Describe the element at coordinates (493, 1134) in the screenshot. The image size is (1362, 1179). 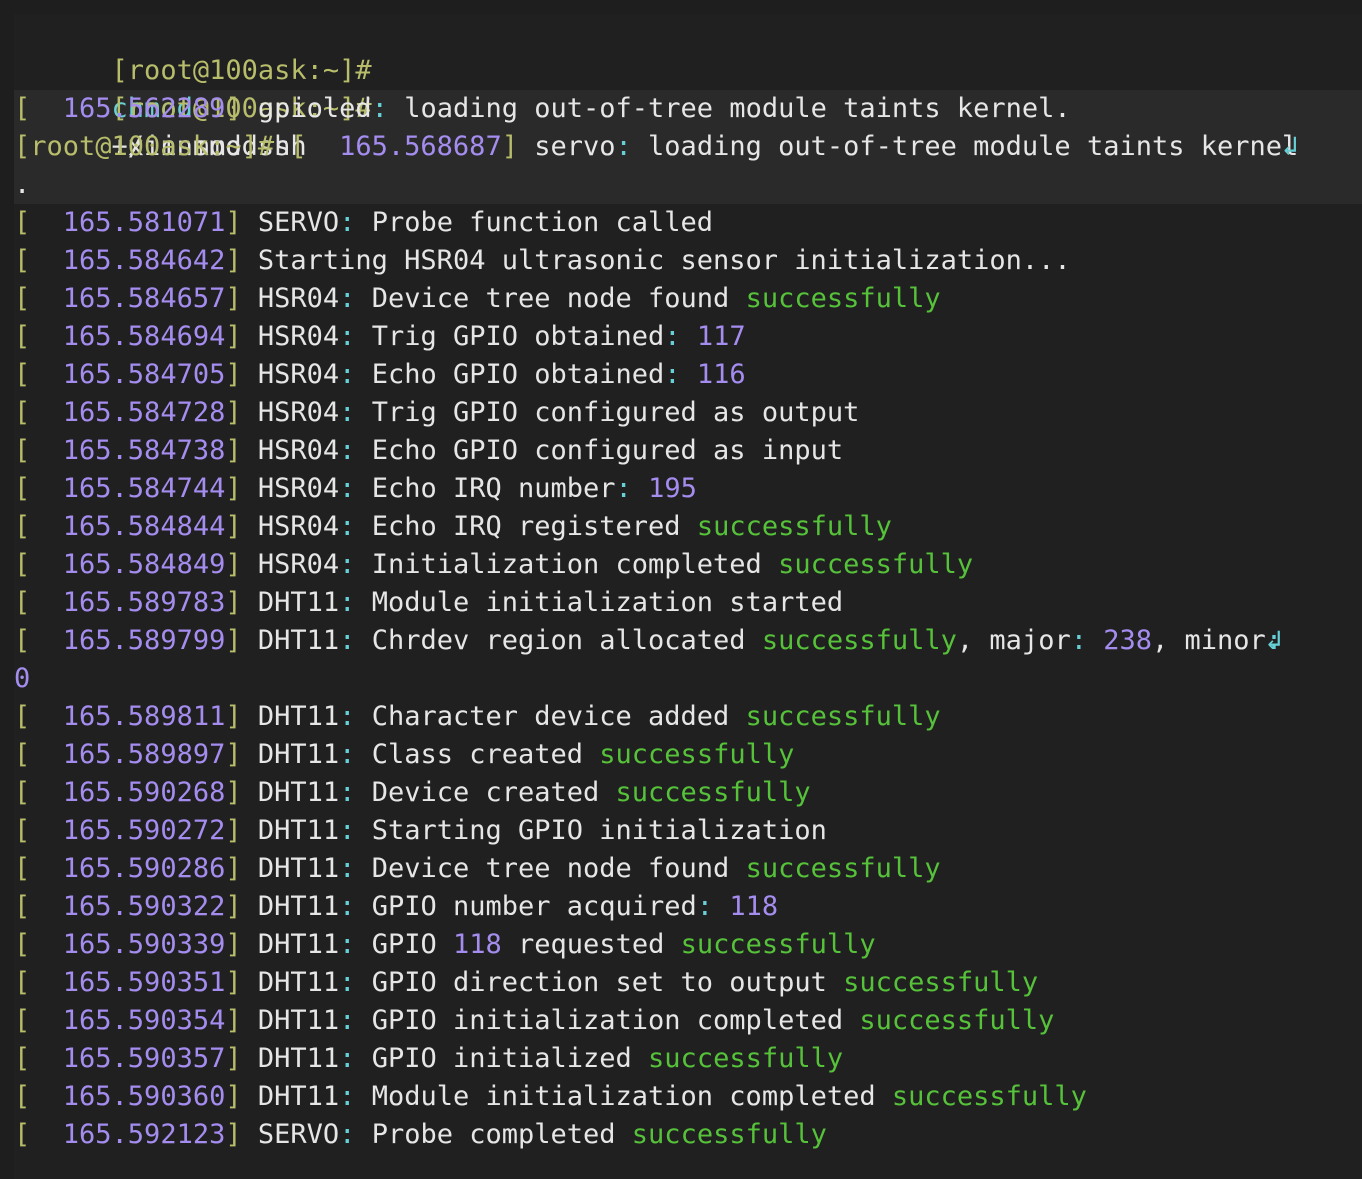
I see `log-message: Probe completed` at that location.